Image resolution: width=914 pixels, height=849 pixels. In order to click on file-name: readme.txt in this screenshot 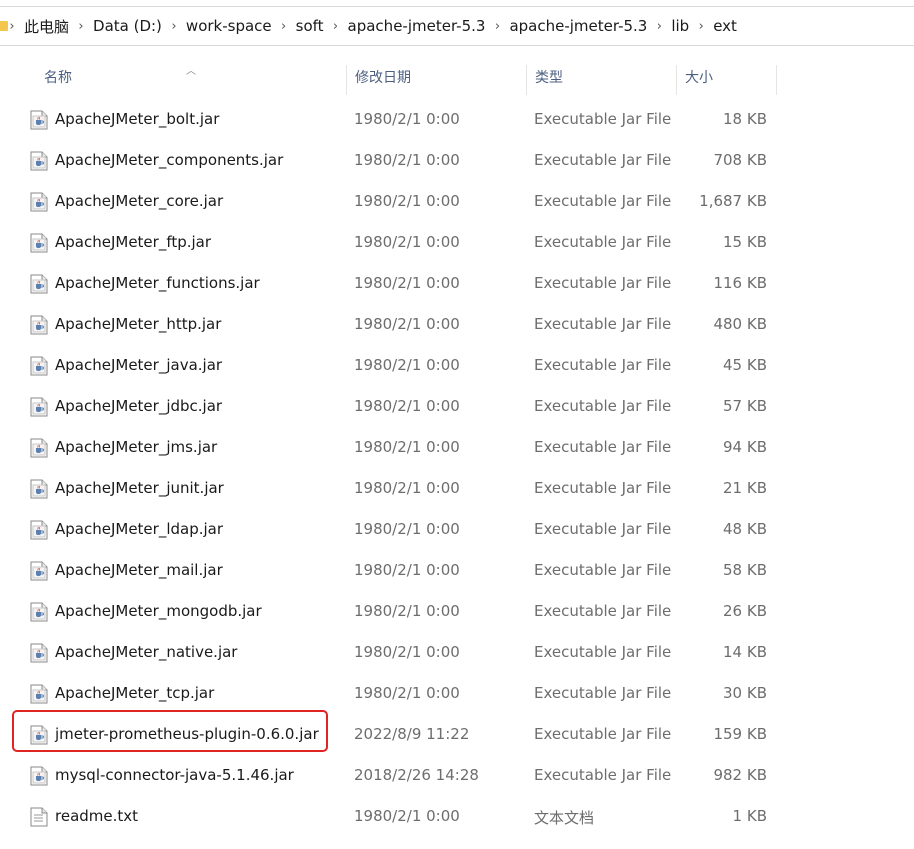, I will do `click(96, 816)`.